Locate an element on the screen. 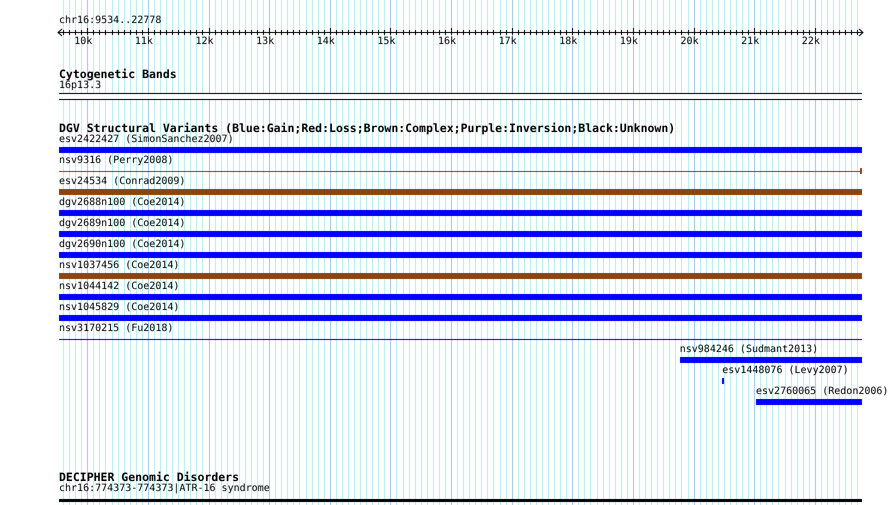 Image resolution: width=890 pixels, height=505 pixels. tick-label: 11k is located at coordinates (143, 42).